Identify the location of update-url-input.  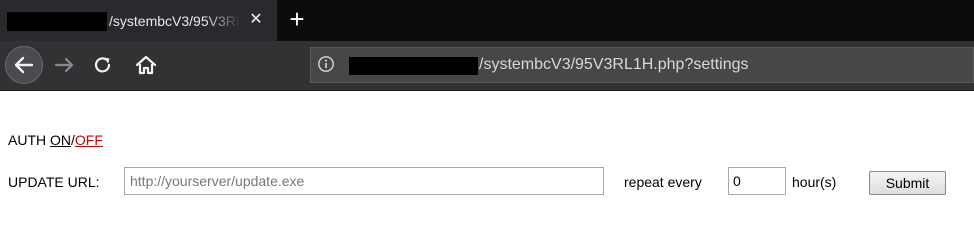
(364, 181).